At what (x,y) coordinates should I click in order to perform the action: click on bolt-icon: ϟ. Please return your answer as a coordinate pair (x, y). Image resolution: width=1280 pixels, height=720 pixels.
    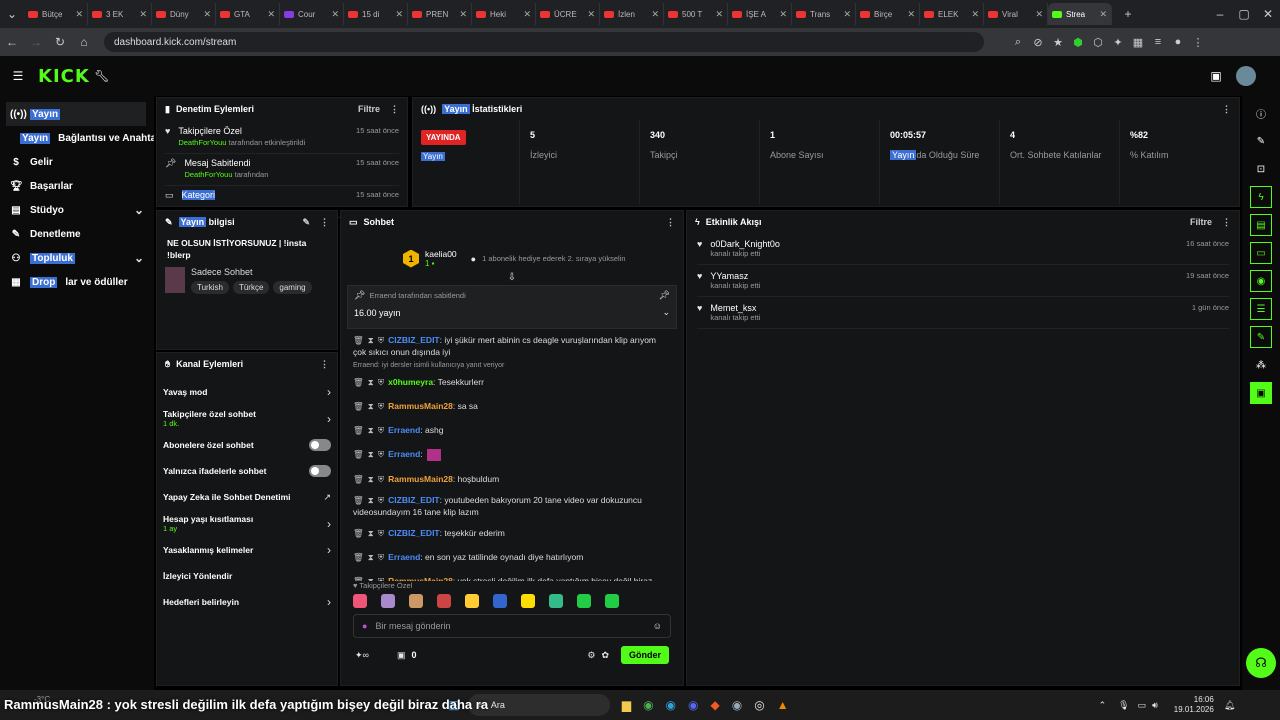
    Looking at the image, I should click on (1261, 197).